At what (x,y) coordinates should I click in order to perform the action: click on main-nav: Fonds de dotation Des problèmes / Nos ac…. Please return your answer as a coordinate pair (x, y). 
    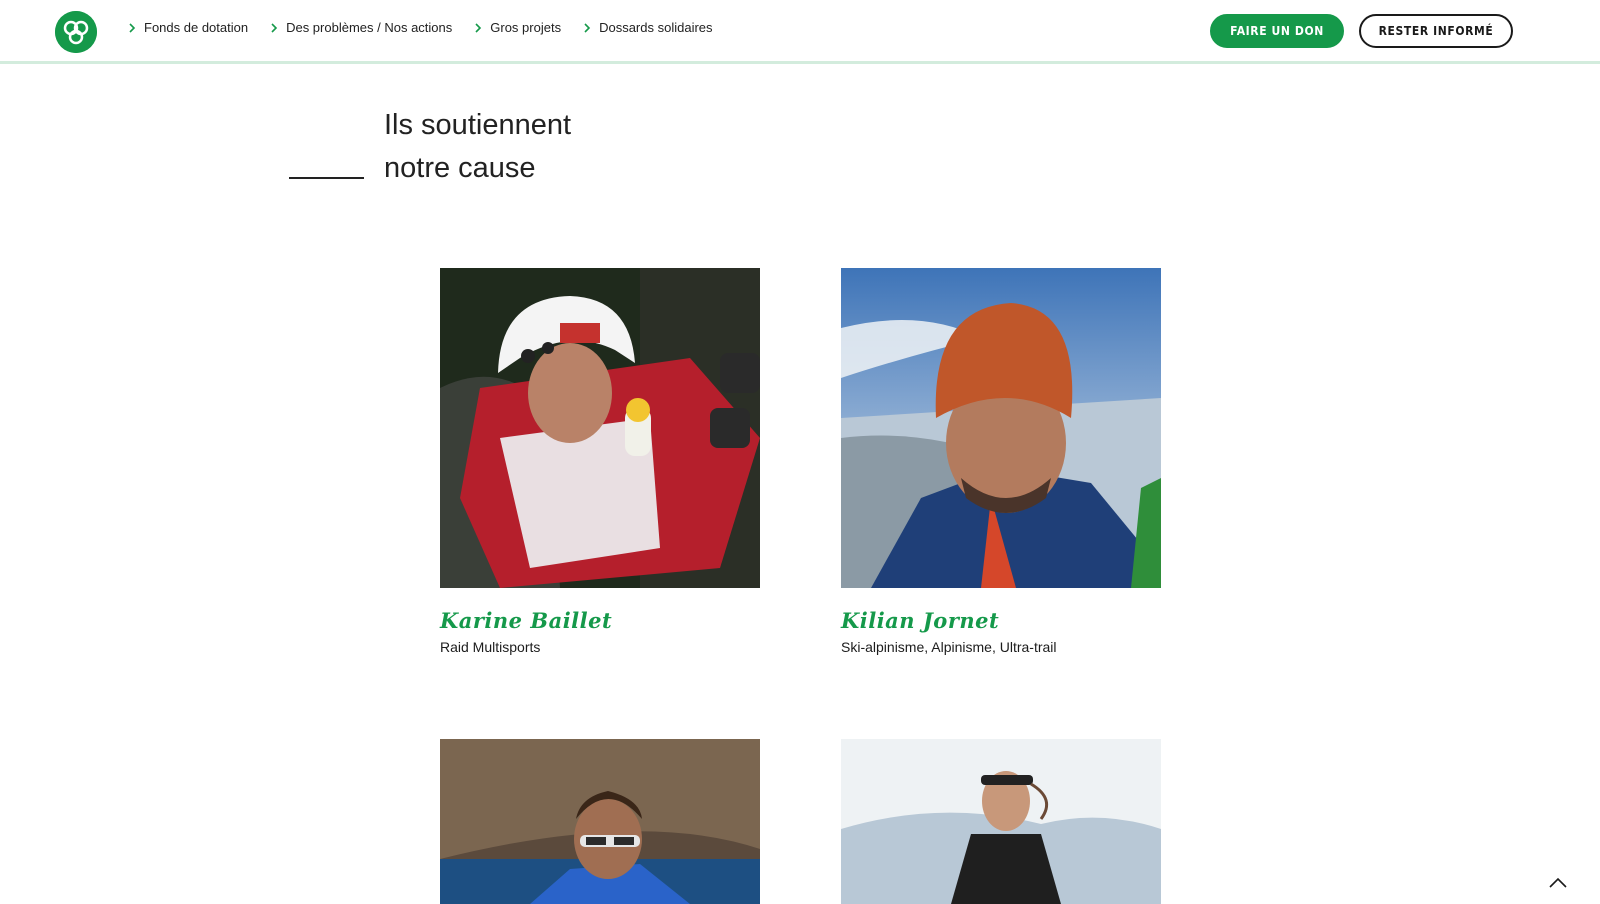
    Looking at the image, I should click on (429, 27).